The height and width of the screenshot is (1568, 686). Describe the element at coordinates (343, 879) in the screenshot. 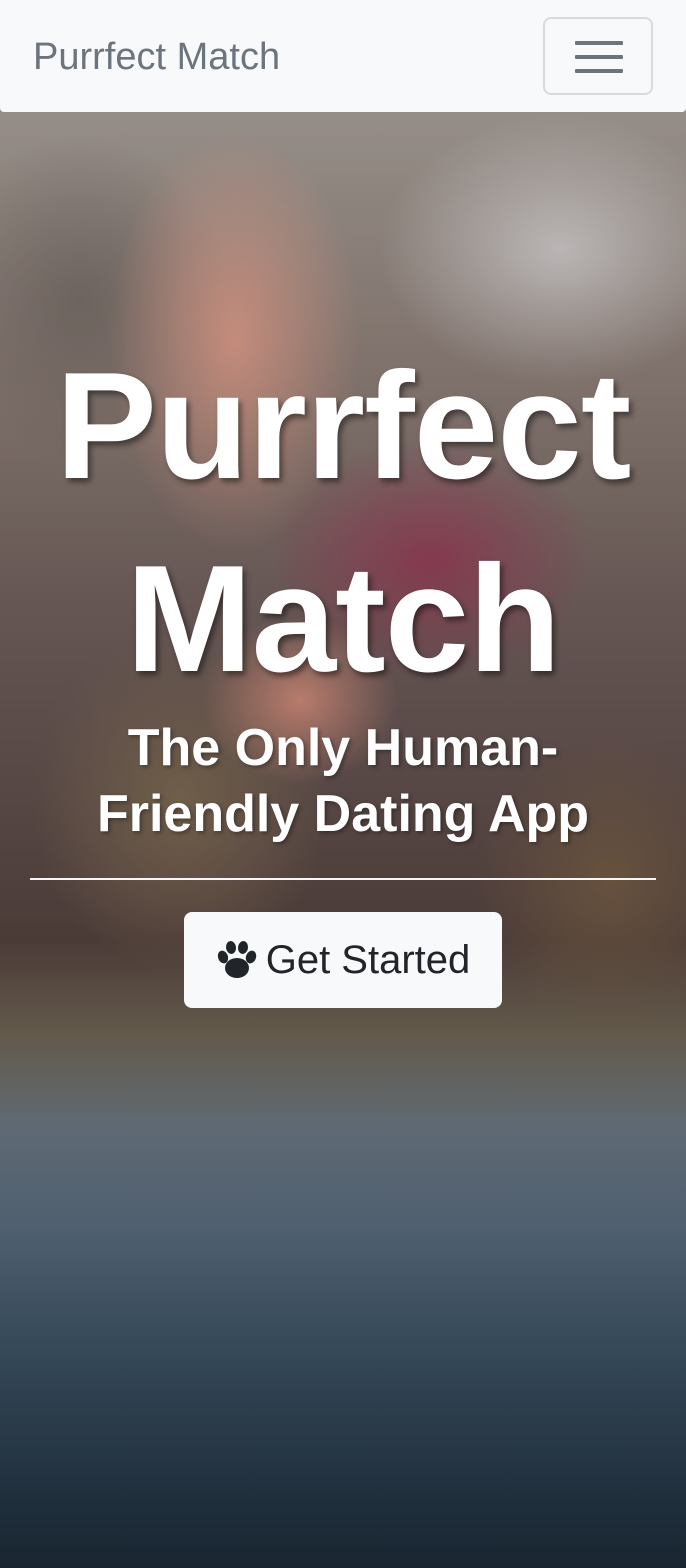

I see `hero-divider` at that location.